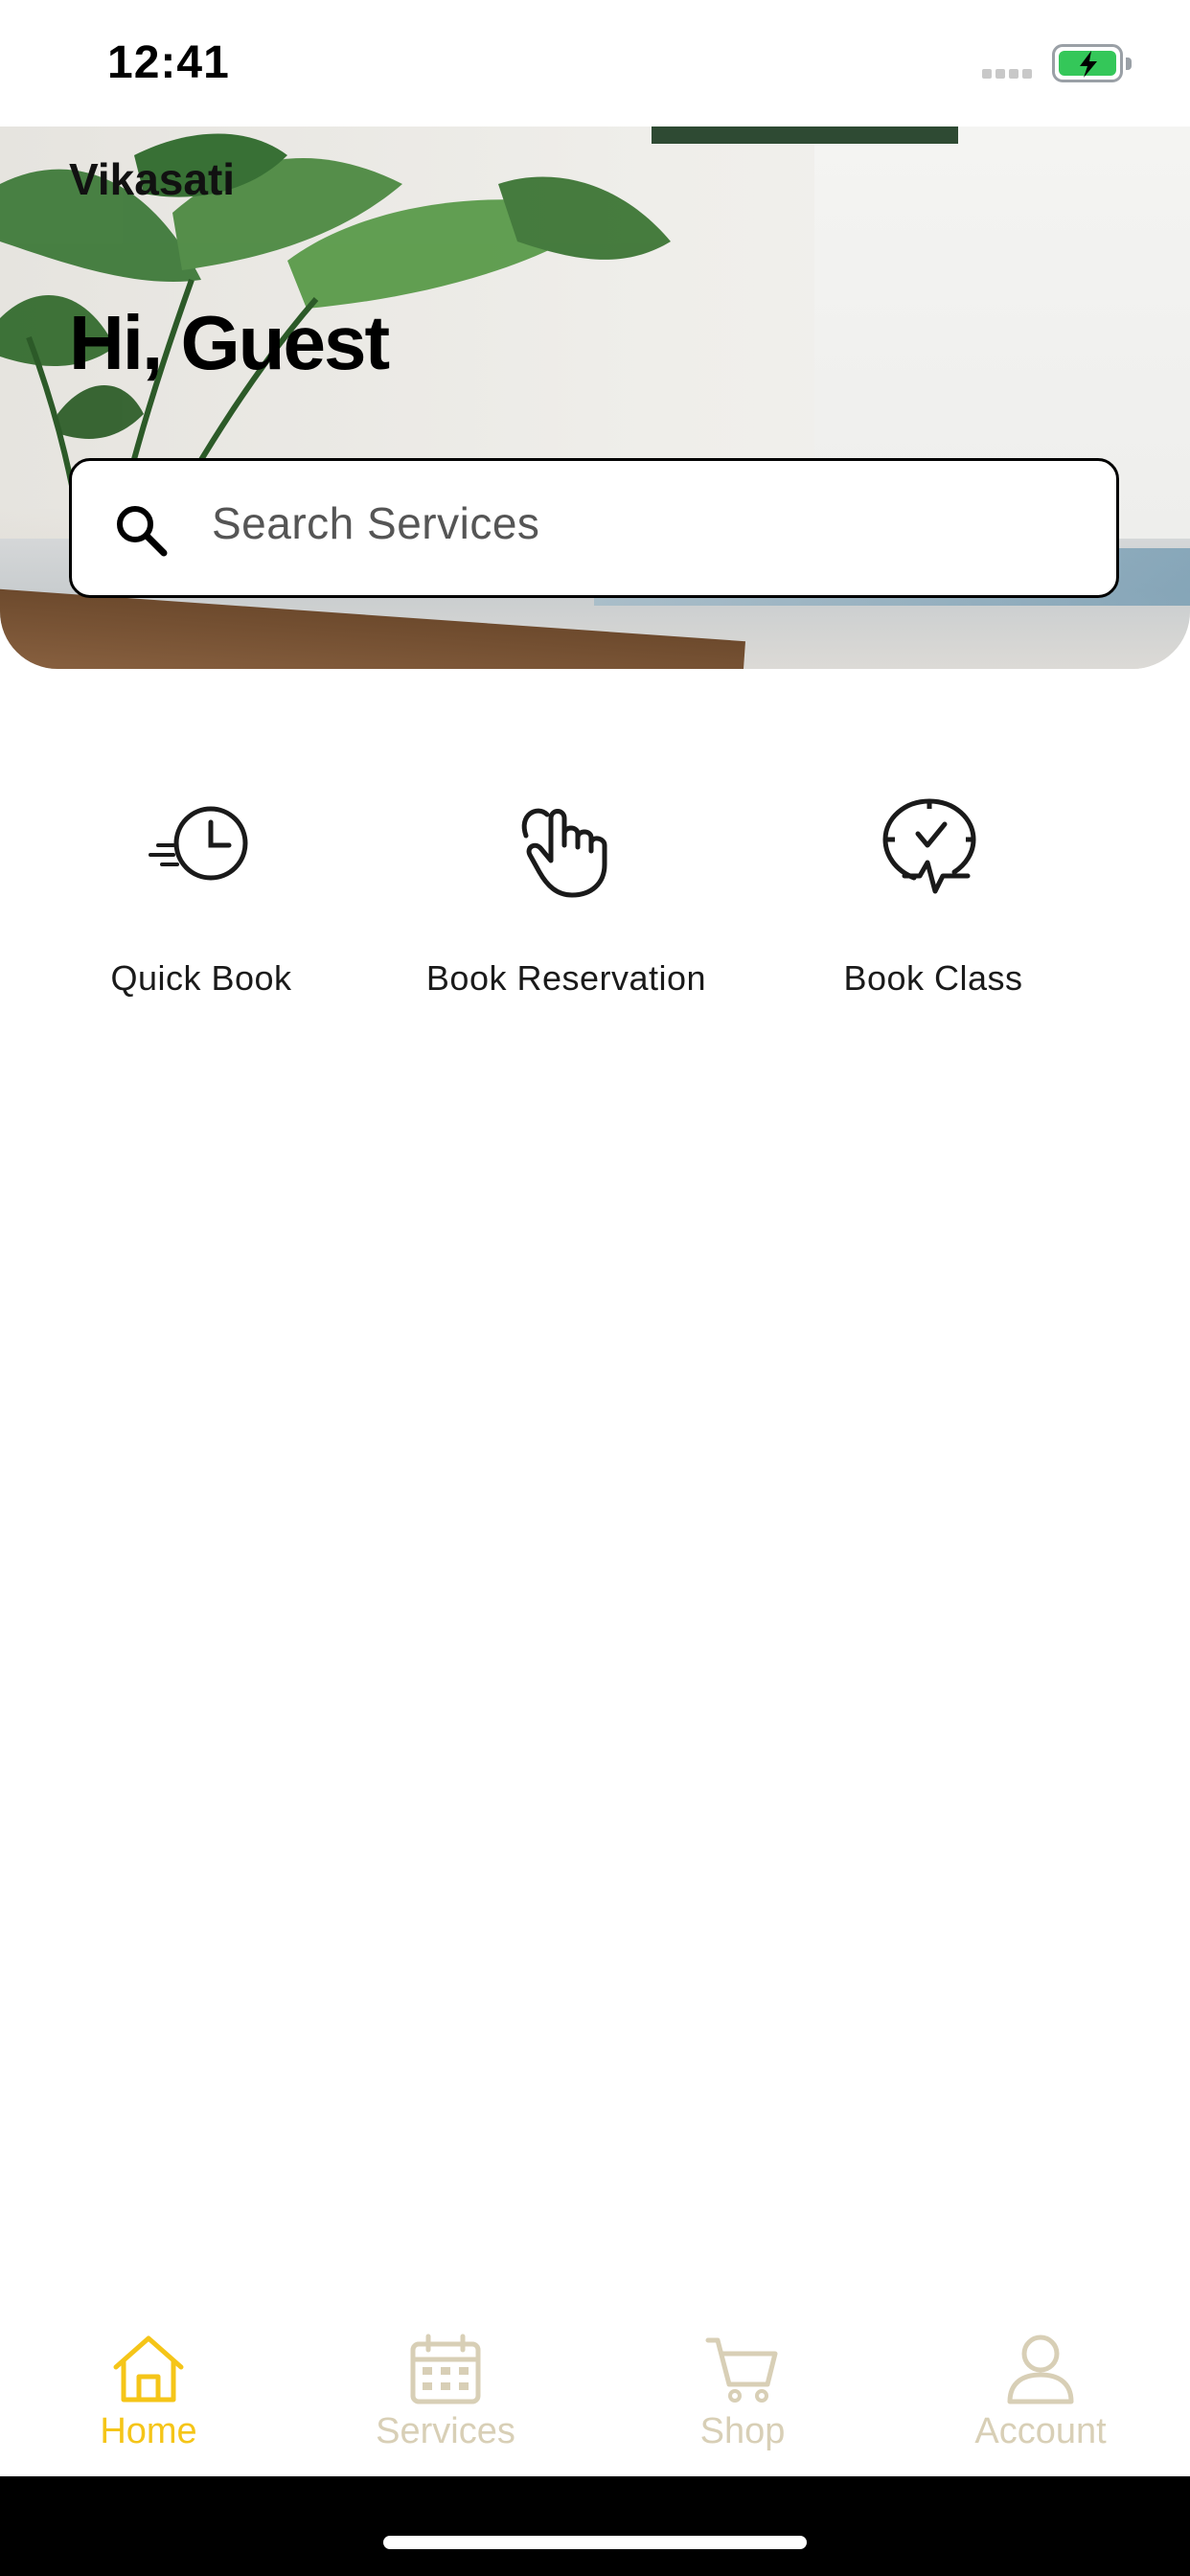  I want to click on tab-account-label: Account, so click(1040, 2431).